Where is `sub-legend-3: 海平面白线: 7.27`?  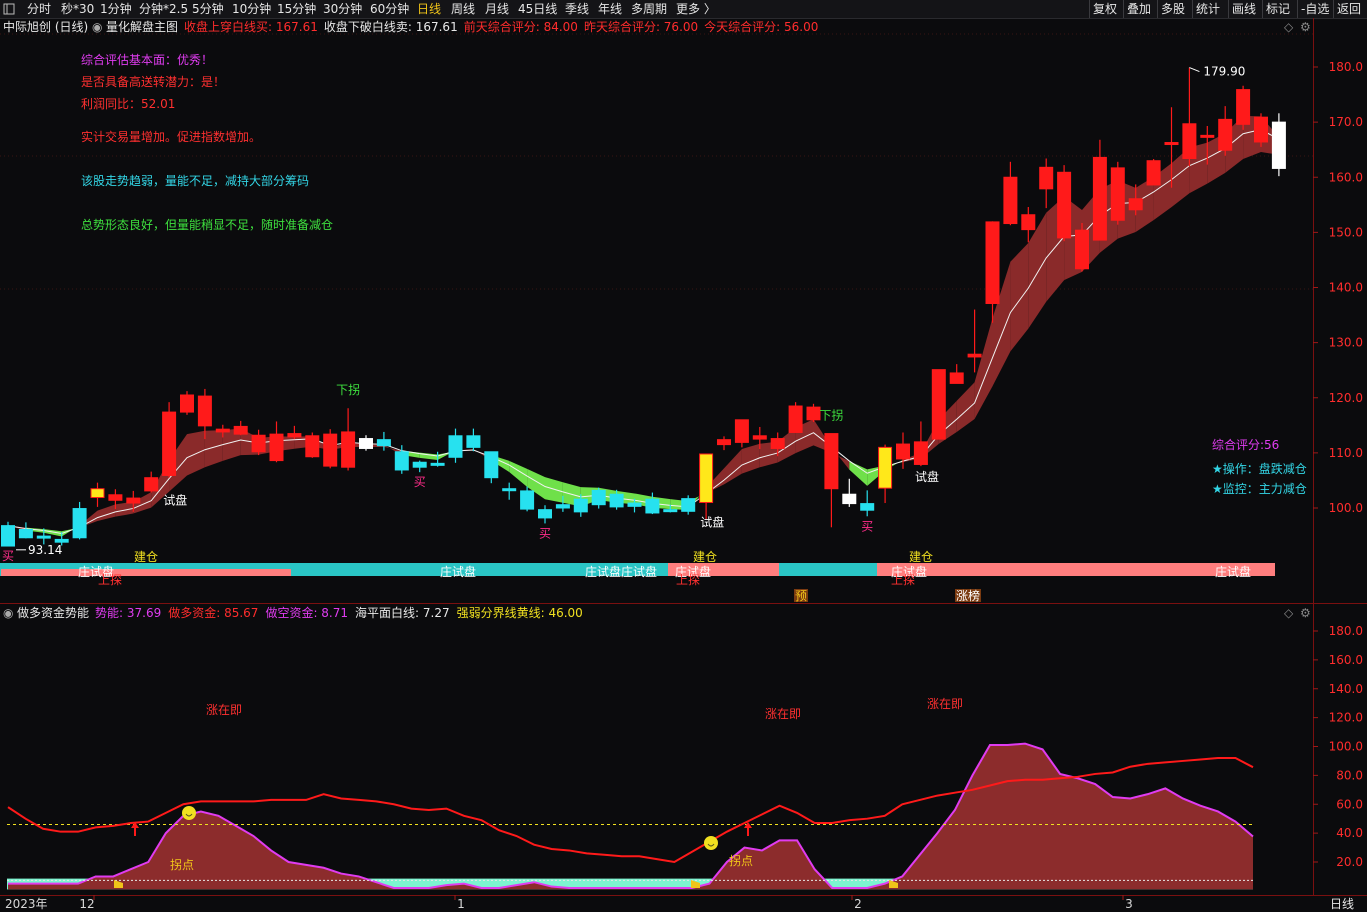
sub-legend-3: 海平面白线: 7.27 is located at coordinates (402, 613).